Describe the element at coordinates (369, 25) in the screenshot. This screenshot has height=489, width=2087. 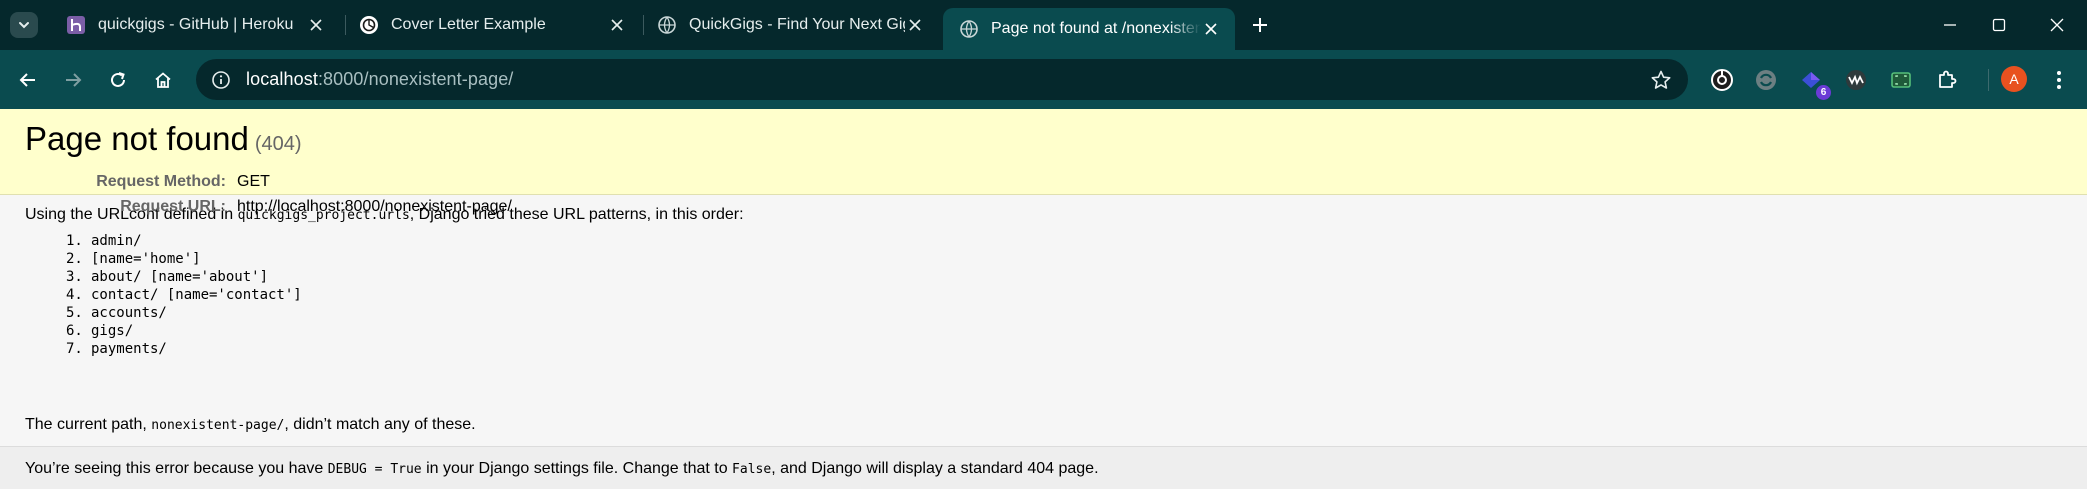
I see `openai-icon` at that location.